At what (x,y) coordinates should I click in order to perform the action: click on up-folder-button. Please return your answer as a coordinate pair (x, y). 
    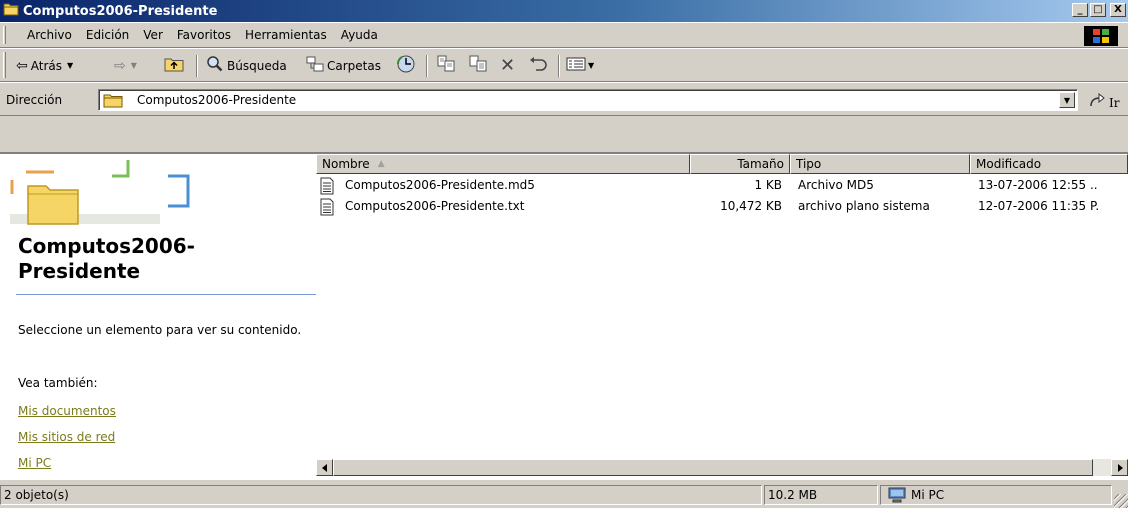
    Looking at the image, I should click on (174, 65).